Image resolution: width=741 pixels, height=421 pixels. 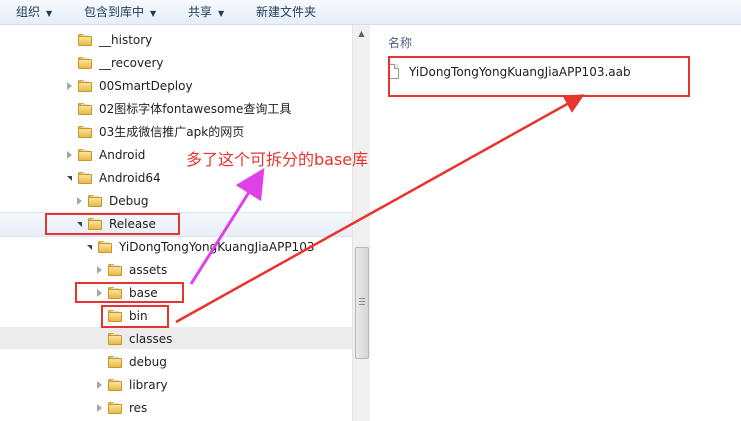 What do you see at coordinates (176, 270) in the screenshot?
I see `tree-item: assets` at bounding box center [176, 270].